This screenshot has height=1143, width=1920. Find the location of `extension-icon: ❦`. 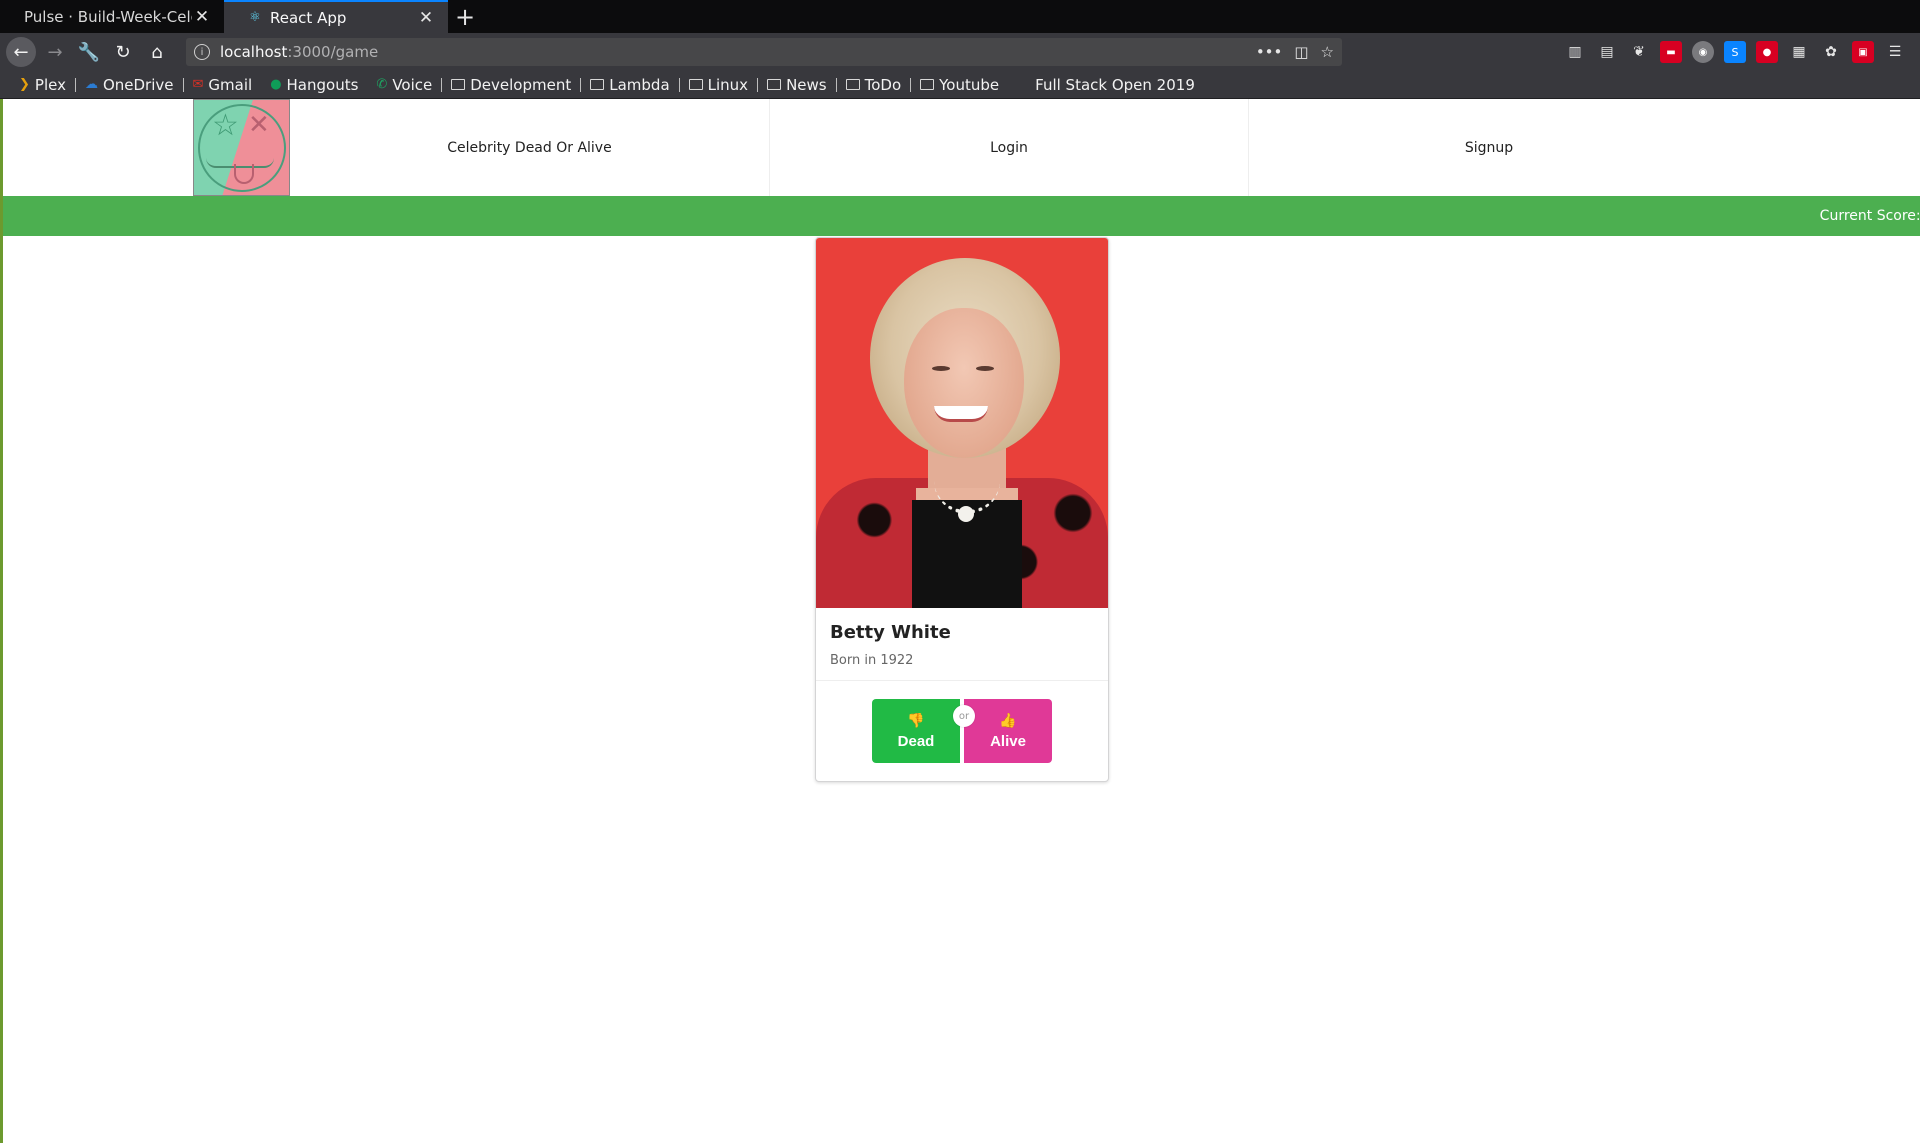

extension-icon: ❦ is located at coordinates (1639, 52).